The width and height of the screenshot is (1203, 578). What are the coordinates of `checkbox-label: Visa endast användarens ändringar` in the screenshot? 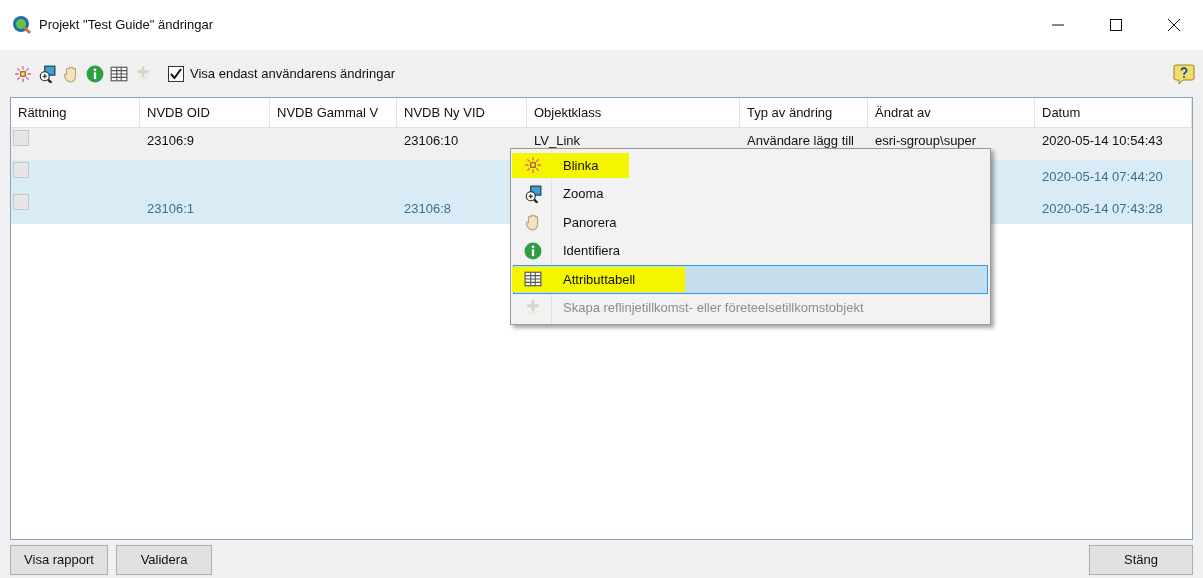 It's located at (293, 73).